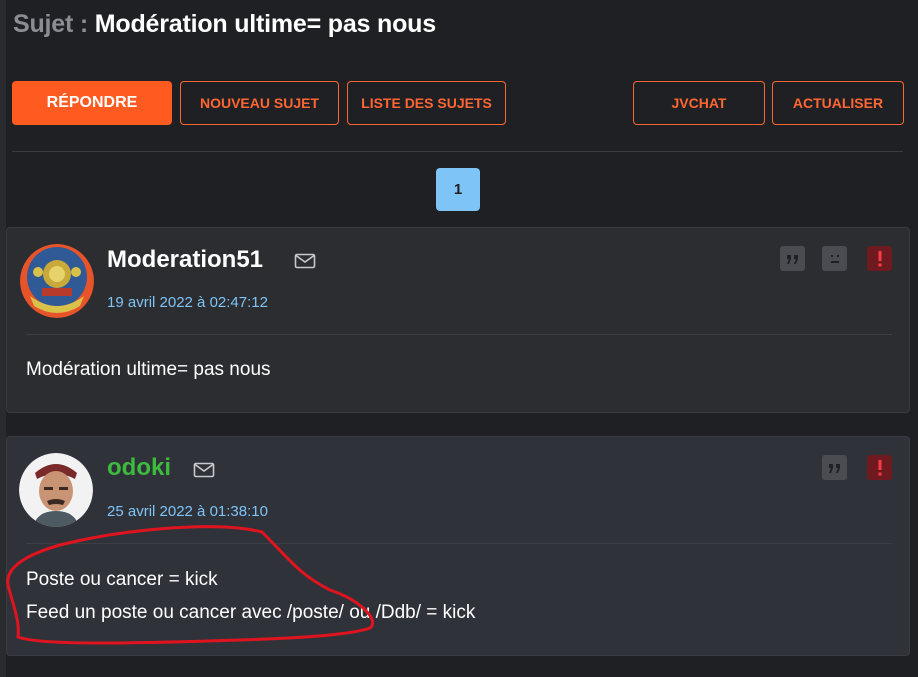 The width and height of the screenshot is (918, 677). I want to click on post-date: 19 avril 2022 à 02:47:12, so click(187, 302).